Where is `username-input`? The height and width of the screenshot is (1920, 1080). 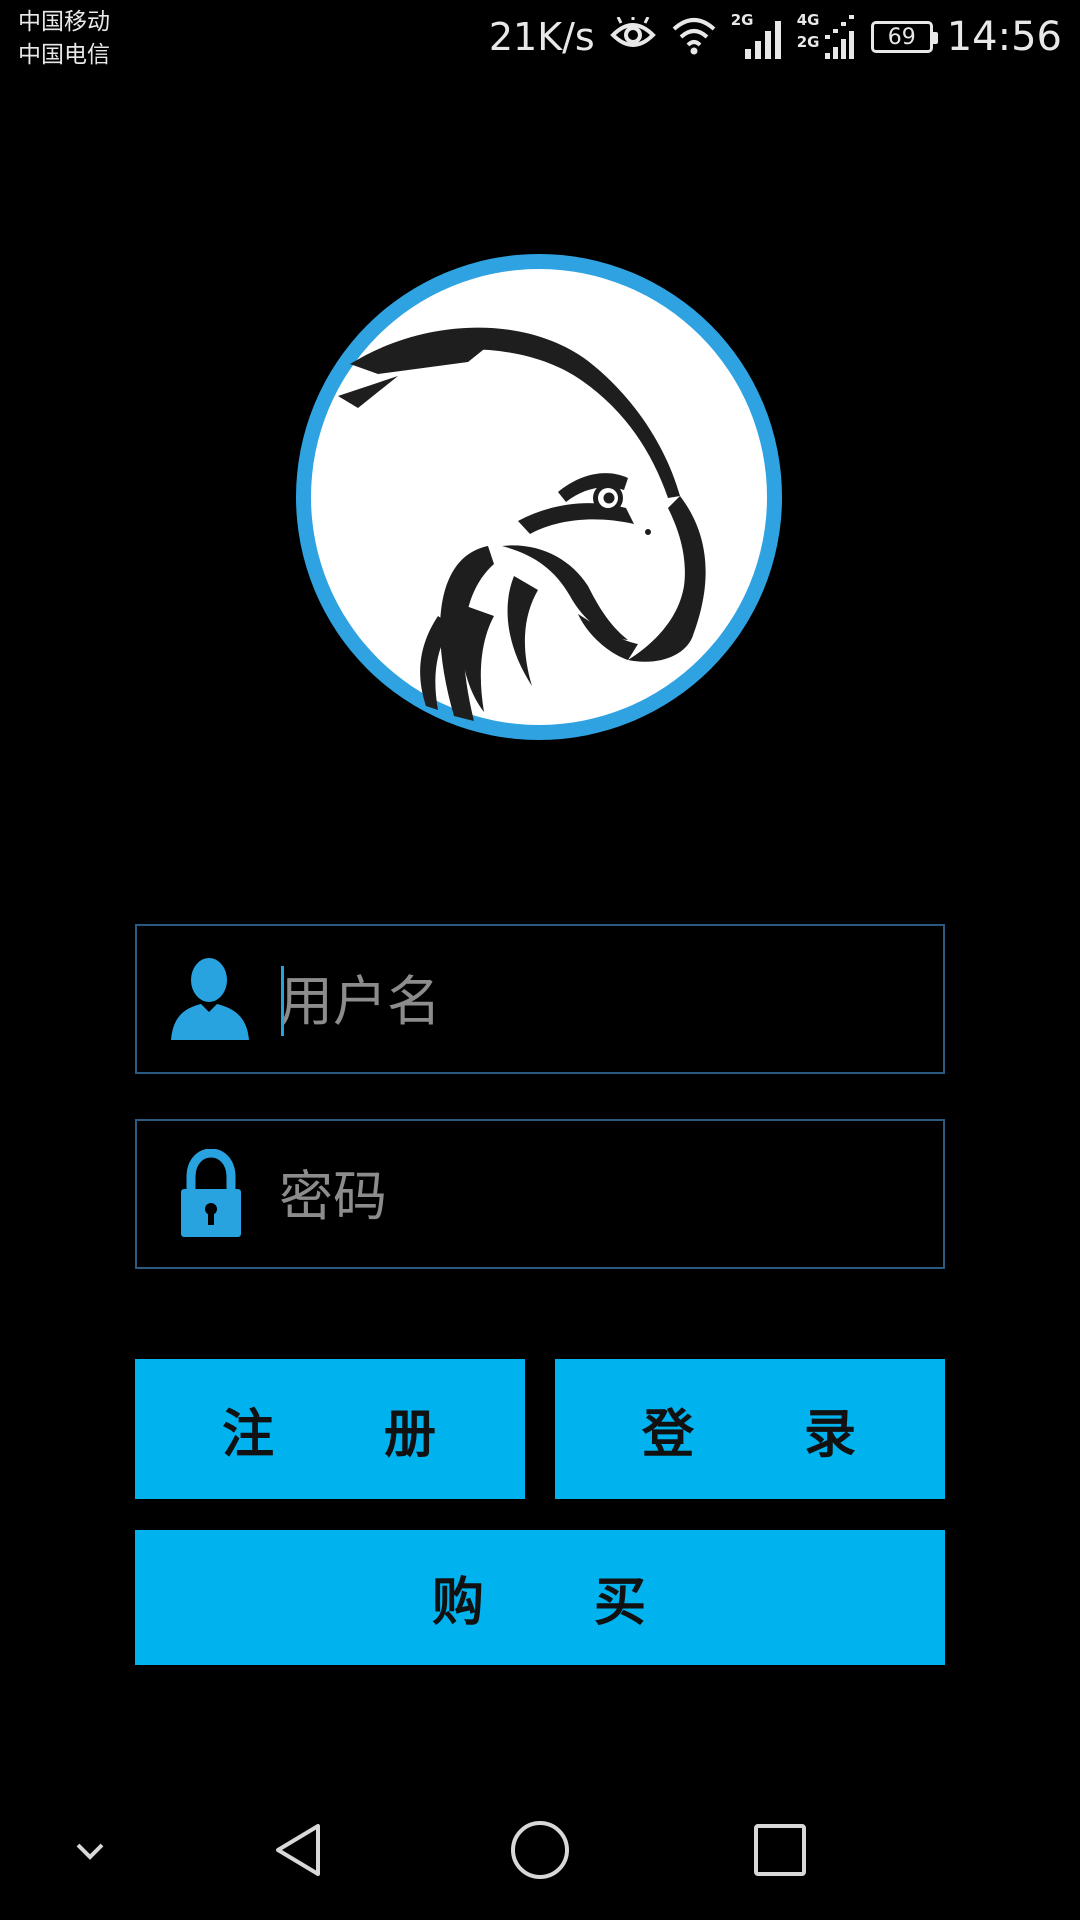 username-input is located at coordinates (599, 1001).